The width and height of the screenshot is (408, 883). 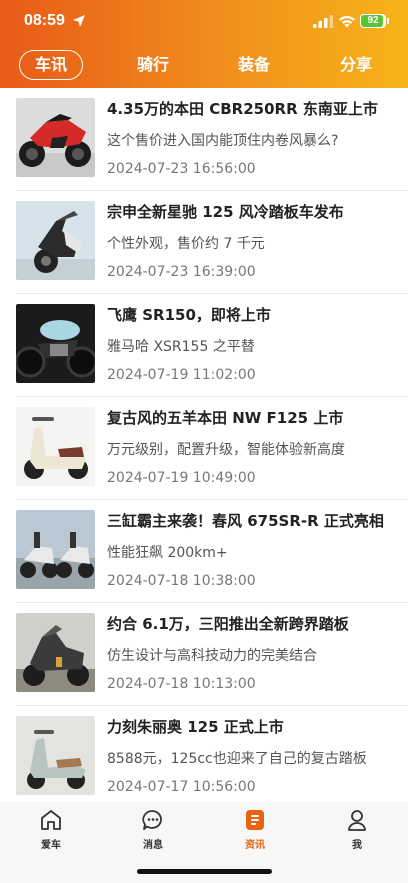 What do you see at coordinates (51, 65) in the screenshot?
I see `tab-news: 车讯` at bounding box center [51, 65].